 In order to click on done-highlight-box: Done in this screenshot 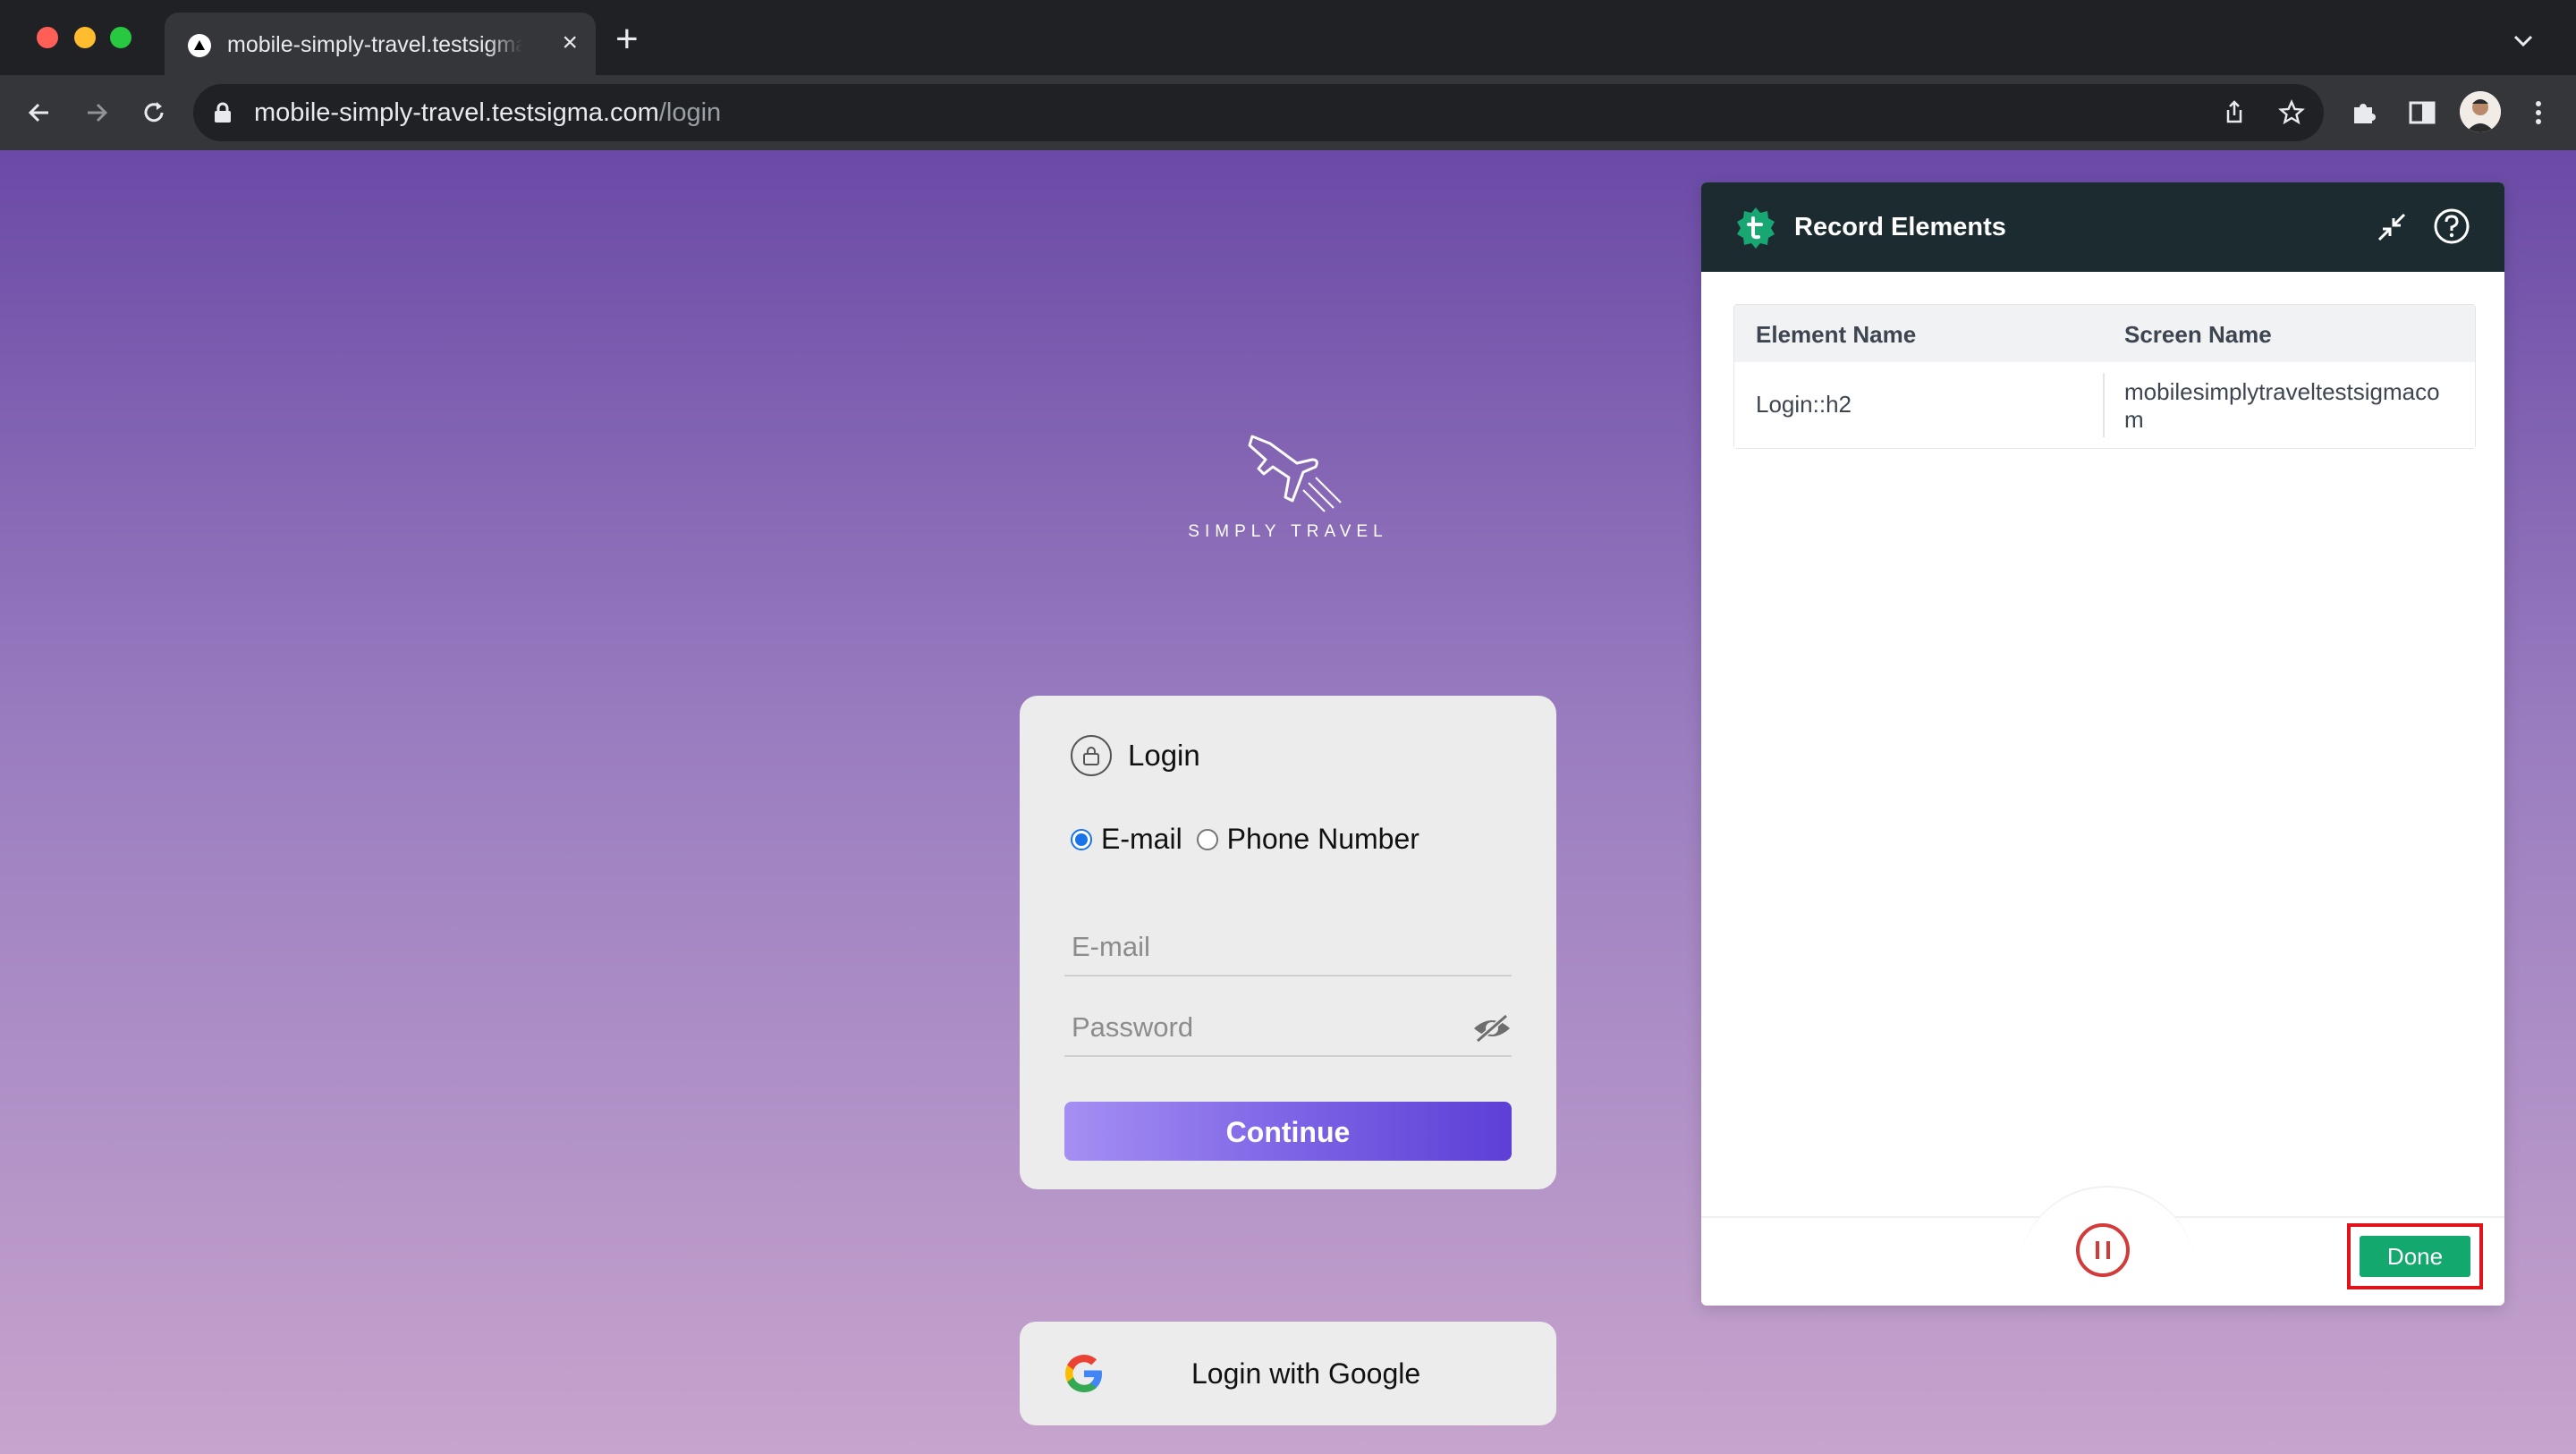, I will do `click(2415, 1256)`.